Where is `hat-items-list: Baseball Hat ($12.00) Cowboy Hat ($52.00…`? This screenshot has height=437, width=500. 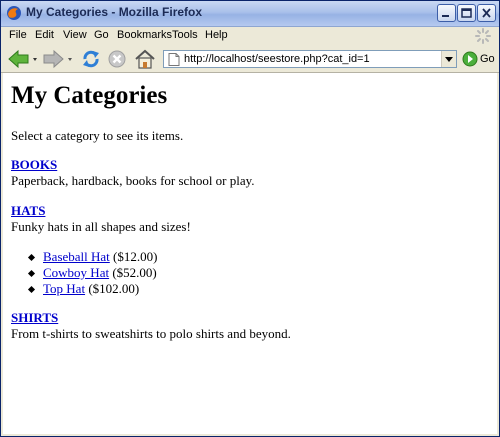 hat-items-list: Baseball Hat ($12.00) Cowboy Hat ($52.00… is located at coordinates (90, 273).